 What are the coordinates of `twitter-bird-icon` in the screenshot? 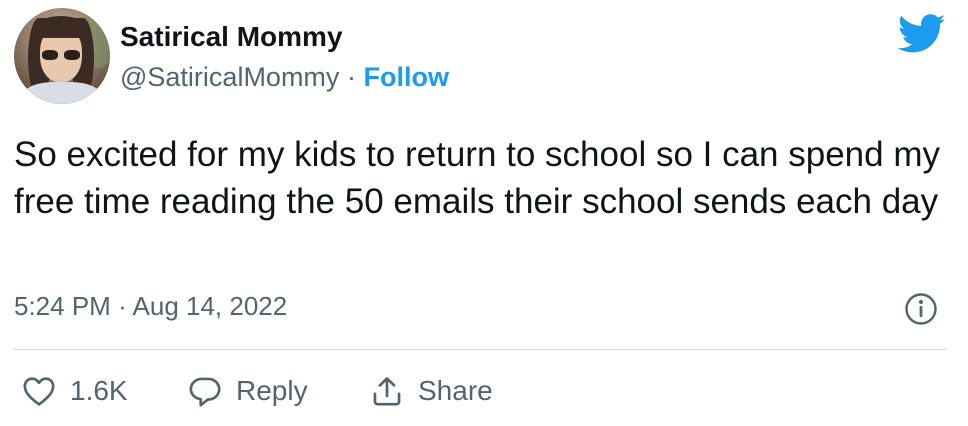 It's located at (922, 34).